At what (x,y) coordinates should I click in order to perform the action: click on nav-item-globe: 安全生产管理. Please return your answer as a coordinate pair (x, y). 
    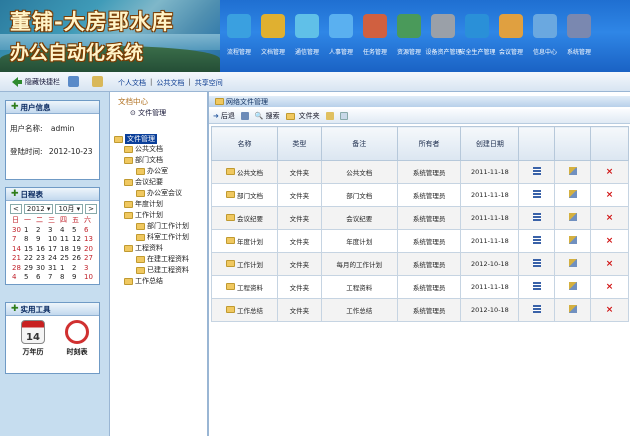
    Looking at the image, I should click on (477, 36).